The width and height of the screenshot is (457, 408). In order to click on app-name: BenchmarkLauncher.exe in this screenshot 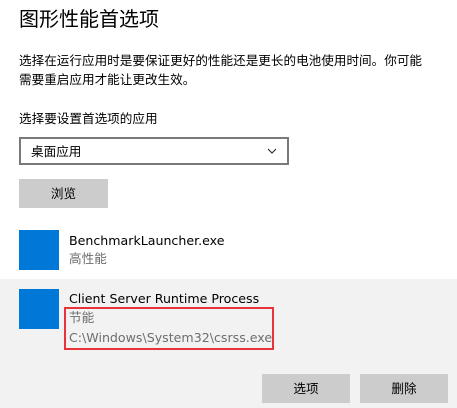, I will do `click(147, 240)`.